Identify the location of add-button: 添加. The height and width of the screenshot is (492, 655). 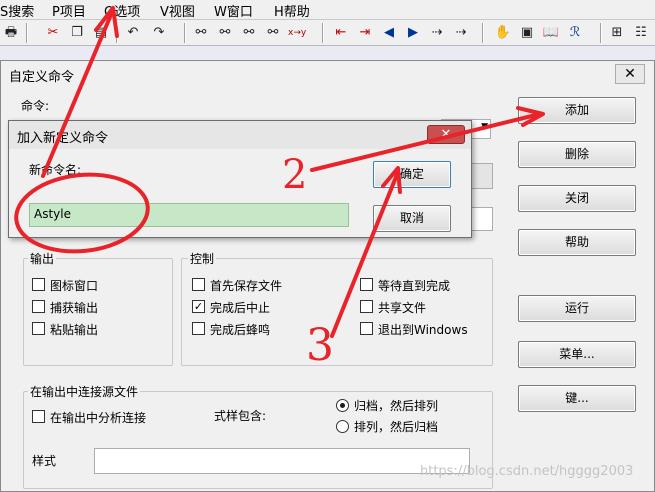
(577, 110).